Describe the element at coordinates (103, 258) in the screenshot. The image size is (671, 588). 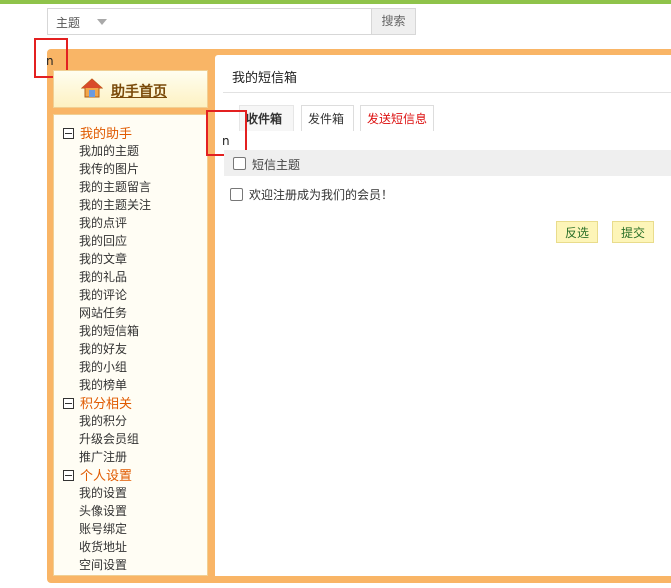
I see `sidebar-item: 我的文章` at that location.